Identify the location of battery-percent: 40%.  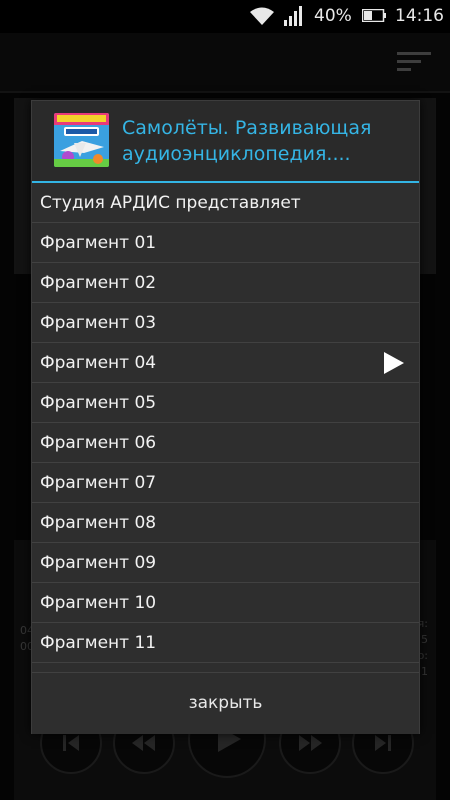
(333, 16).